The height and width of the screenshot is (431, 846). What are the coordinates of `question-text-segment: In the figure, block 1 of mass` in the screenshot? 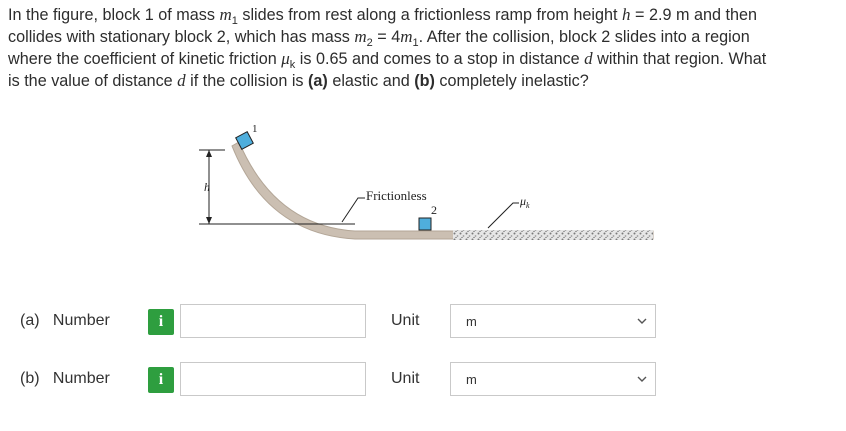 It's located at (114, 15).